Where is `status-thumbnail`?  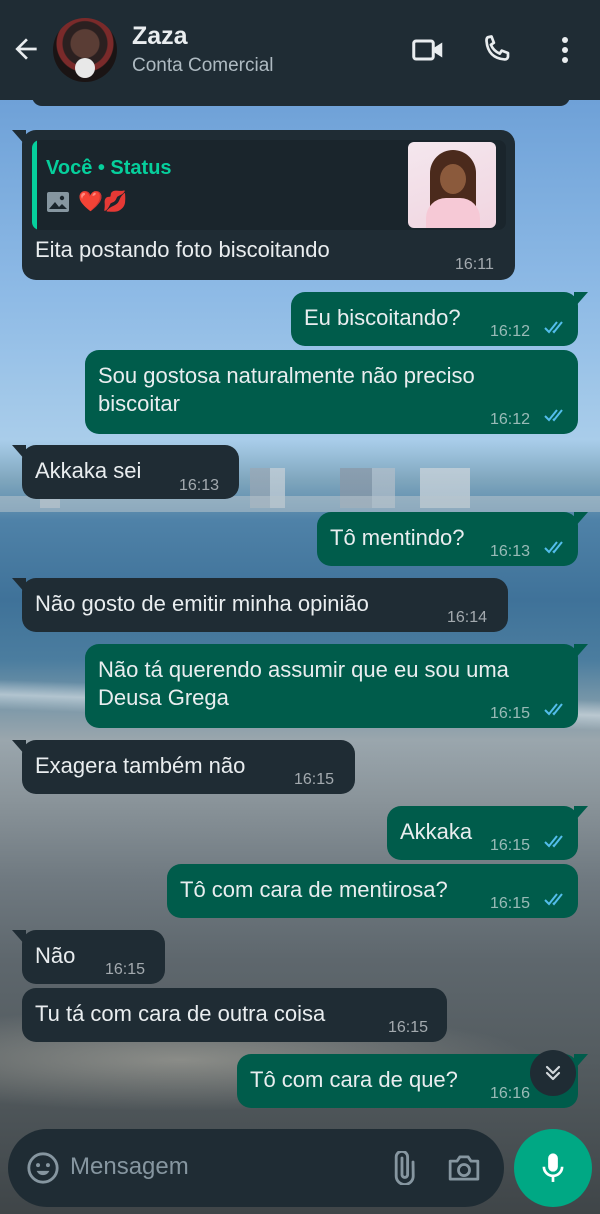 status-thumbnail is located at coordinates (452, 185).